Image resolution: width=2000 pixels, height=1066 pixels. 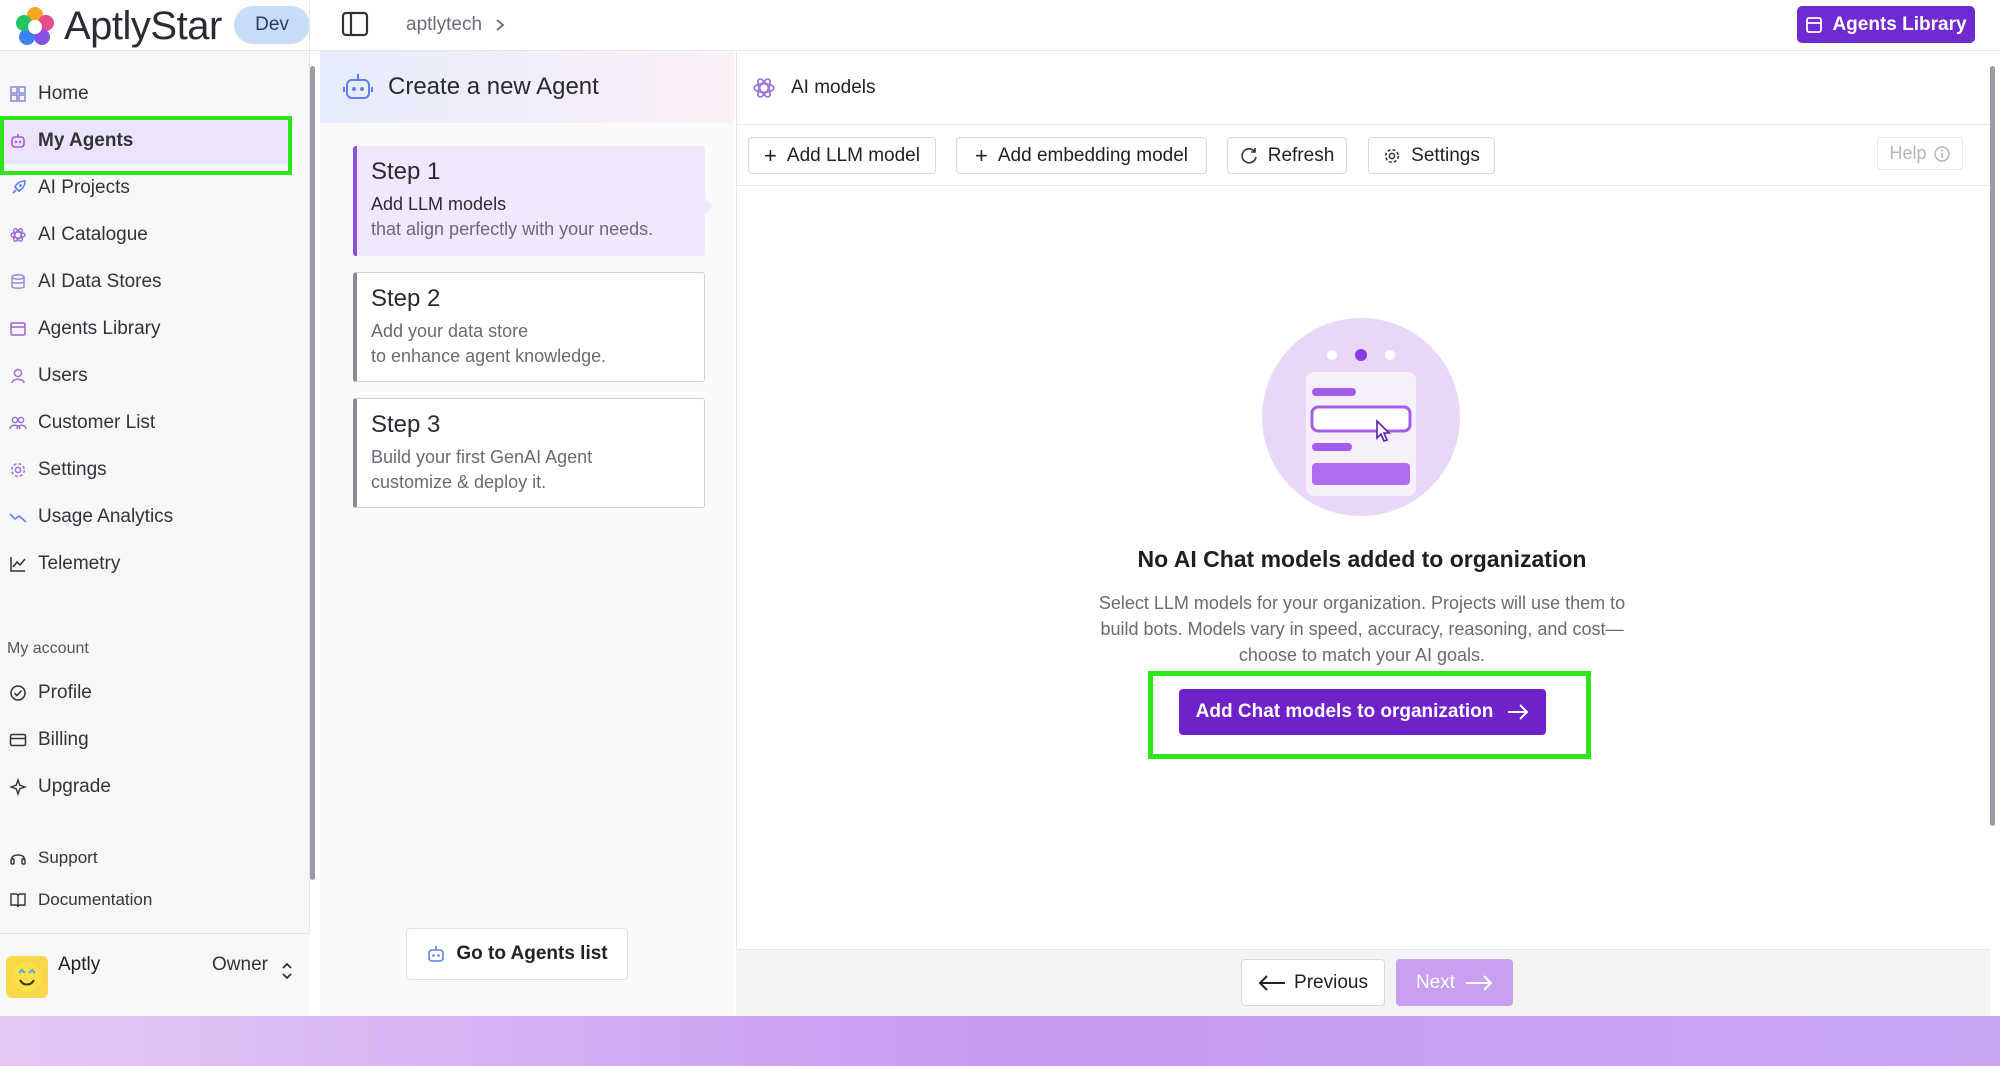 What do you see at coordinates (1331, 982) in the screenshot?
I see `previous-label: Previous` at bounding box center [1331, 982].